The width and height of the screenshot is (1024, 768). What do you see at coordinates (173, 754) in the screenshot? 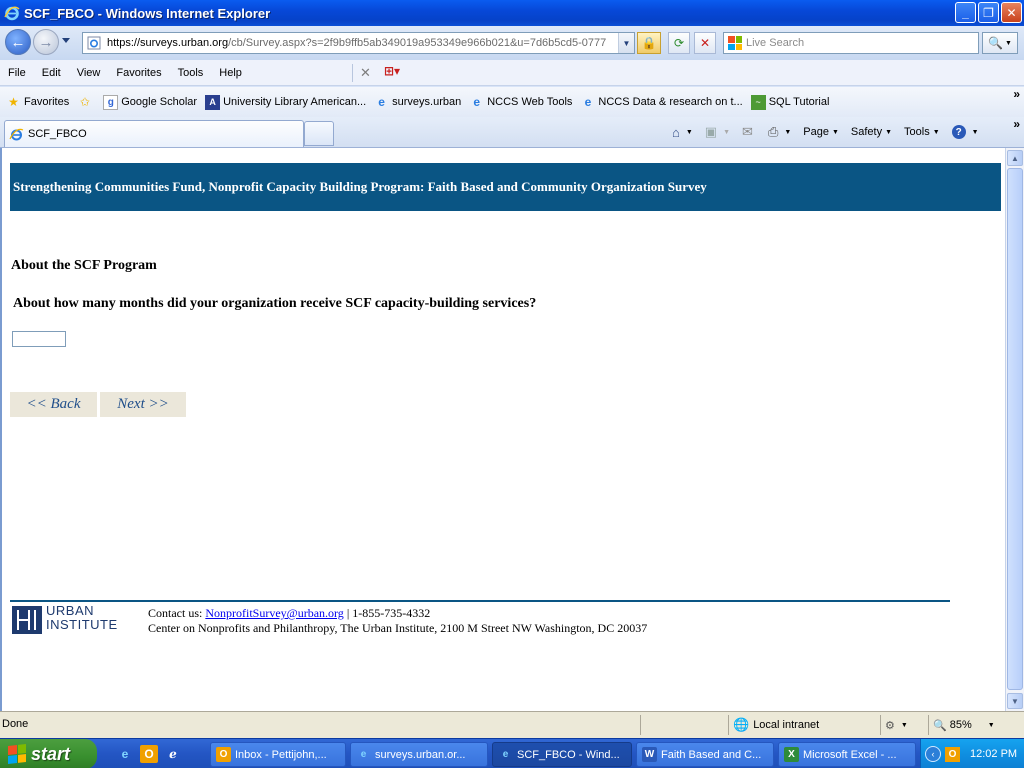
I see `browser-quicklaunch-icon: ℯ` at bounding box center [173, 754].